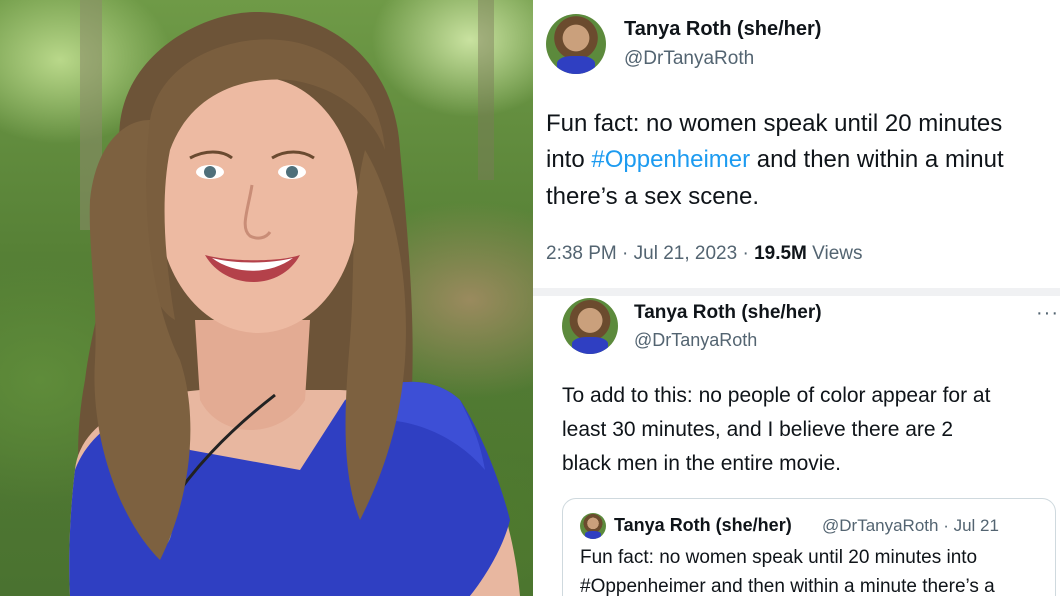 This screenshot has height=596, width=1060. What do you see at coordinates (796, 292) in the screenshot?
I see `tweet-divider` at bounding box center [796, 292].